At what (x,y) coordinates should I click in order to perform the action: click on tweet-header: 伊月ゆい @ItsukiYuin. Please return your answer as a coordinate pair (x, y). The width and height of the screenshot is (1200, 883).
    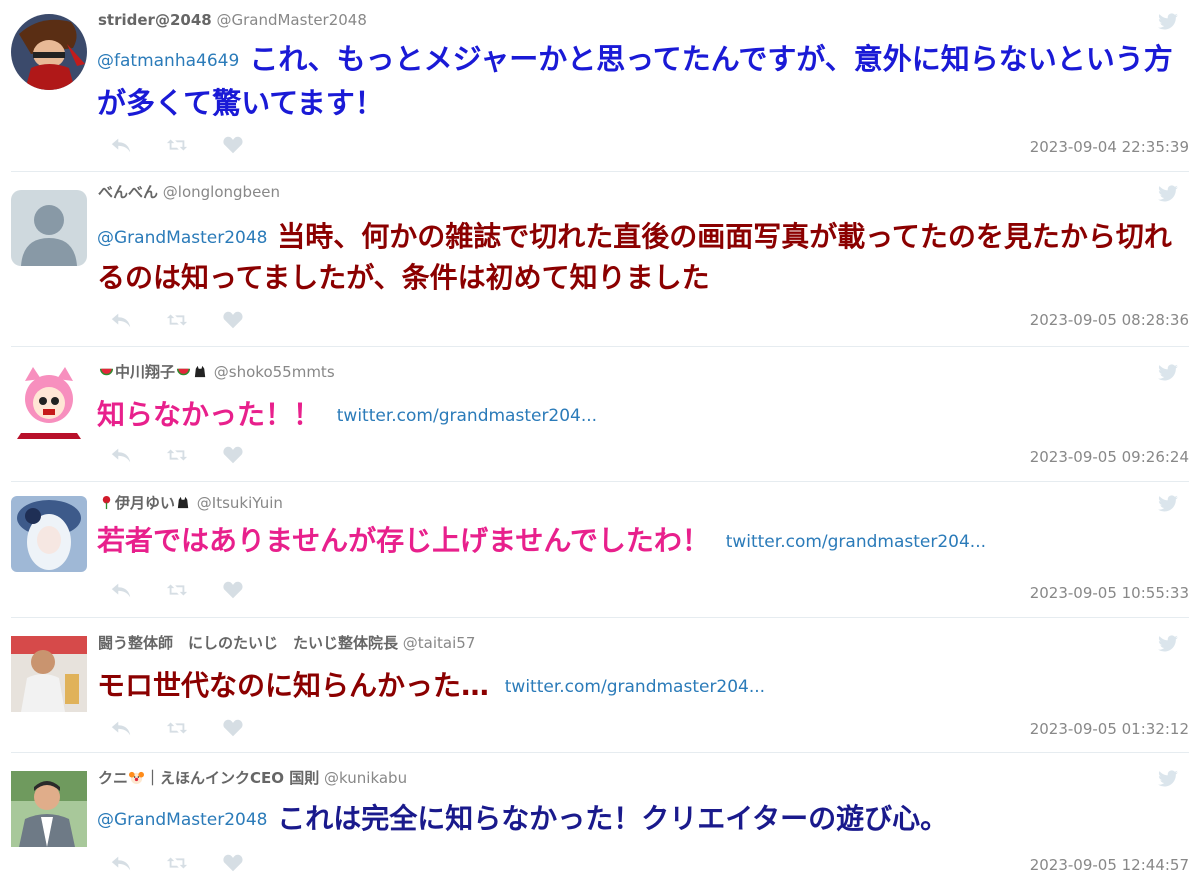
    Looking at the image, I should click on (190, 503).